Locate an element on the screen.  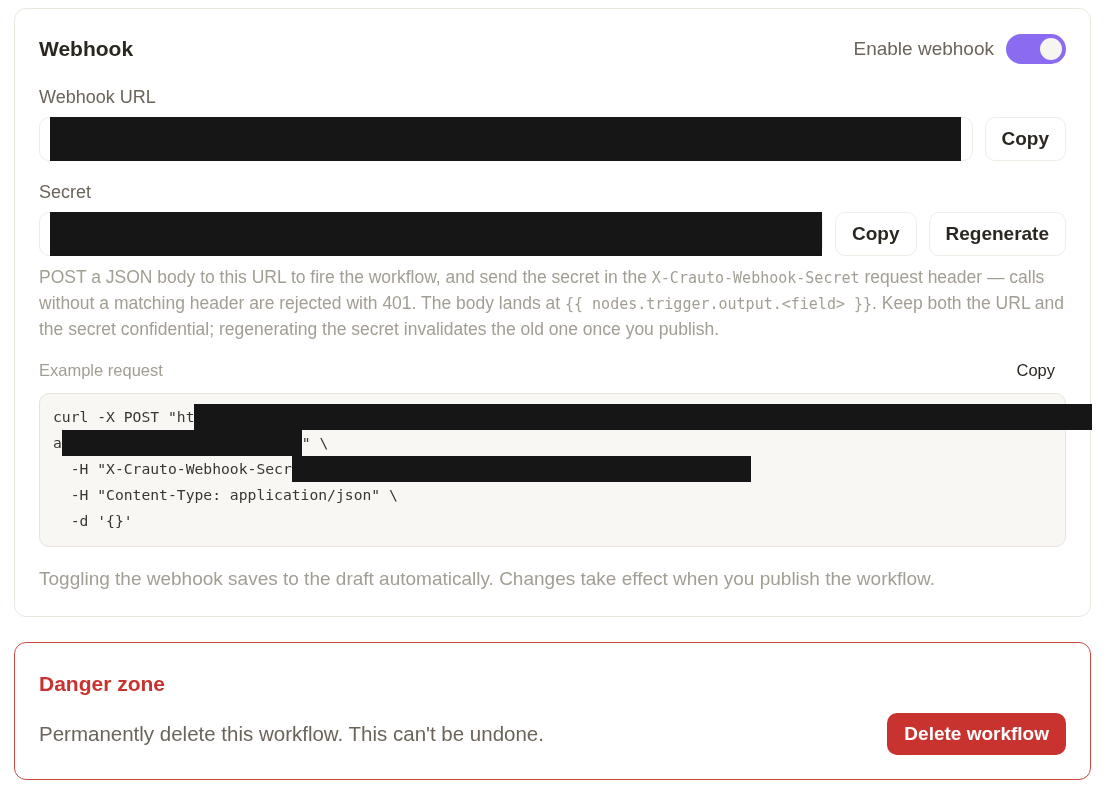
code-text: " \ is located at coordinates (315, 442).